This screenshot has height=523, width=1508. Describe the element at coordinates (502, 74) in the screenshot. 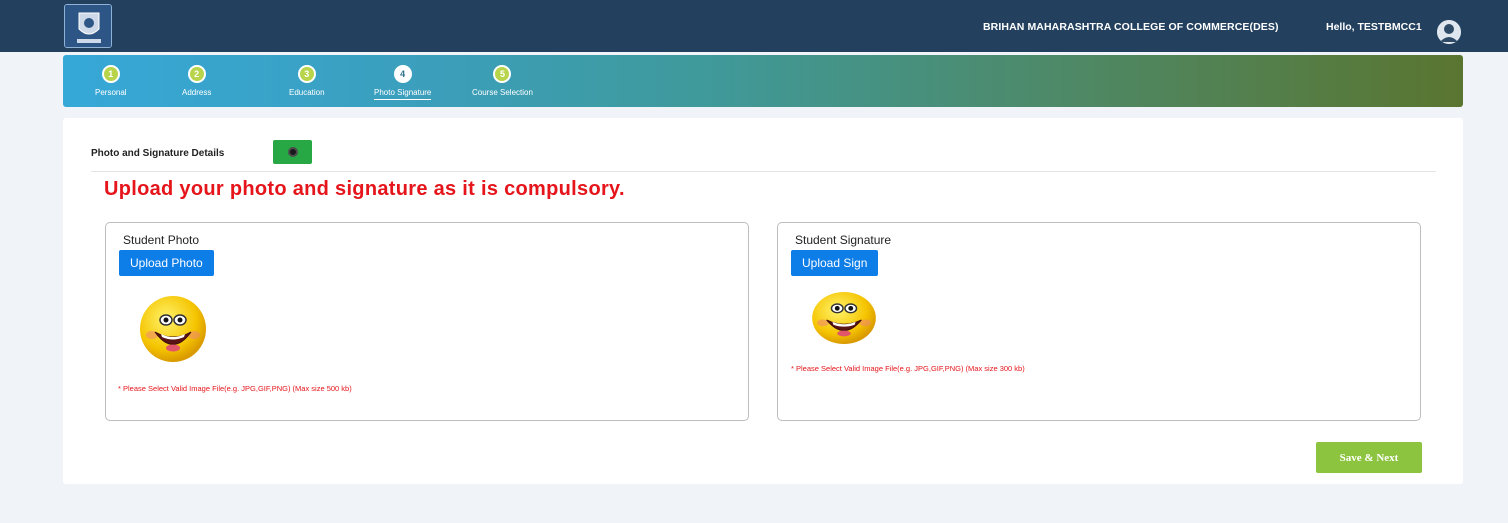

I see `step-number: 5` at that location.